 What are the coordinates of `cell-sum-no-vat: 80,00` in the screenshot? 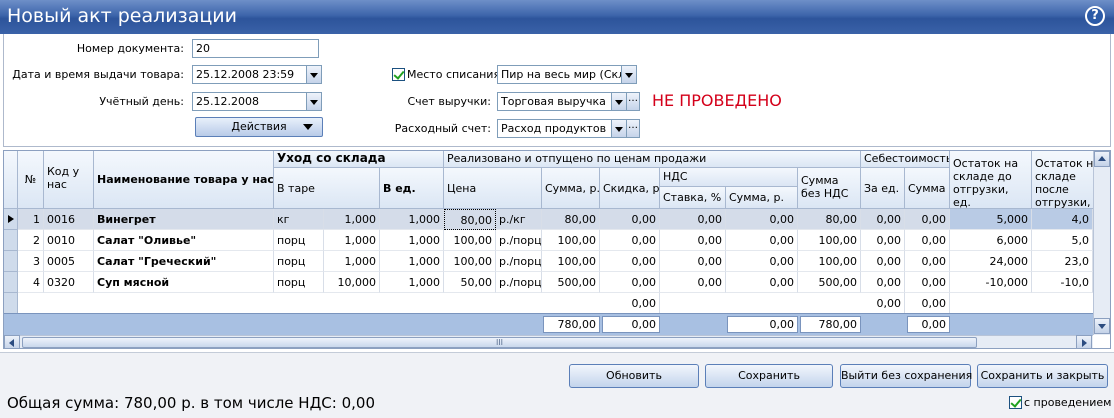 It's located at (829, 219).